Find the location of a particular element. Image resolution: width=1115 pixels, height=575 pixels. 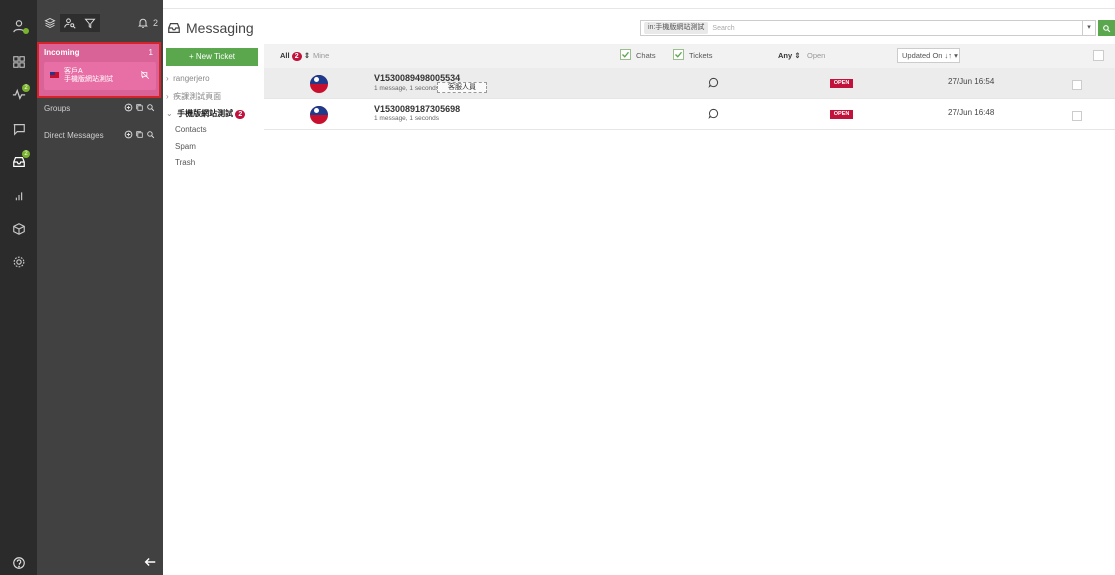

incoming-chat-item: 客戶A 手機版網站測試 is located at coordinates (100, 76).